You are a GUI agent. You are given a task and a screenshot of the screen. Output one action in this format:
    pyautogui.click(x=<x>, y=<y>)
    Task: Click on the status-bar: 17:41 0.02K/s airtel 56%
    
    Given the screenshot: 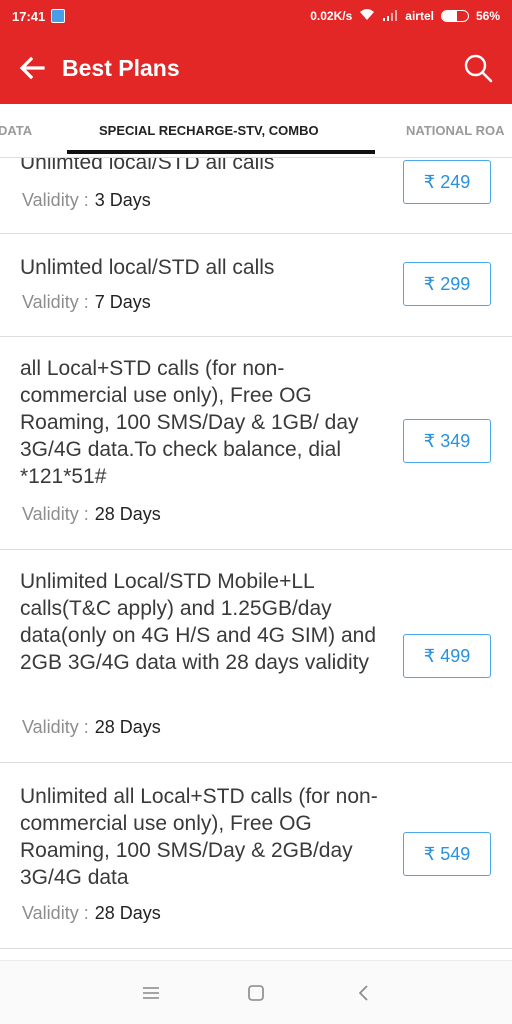 What is the action you would take?
    pyautogui.click(x=256, y=16)
    